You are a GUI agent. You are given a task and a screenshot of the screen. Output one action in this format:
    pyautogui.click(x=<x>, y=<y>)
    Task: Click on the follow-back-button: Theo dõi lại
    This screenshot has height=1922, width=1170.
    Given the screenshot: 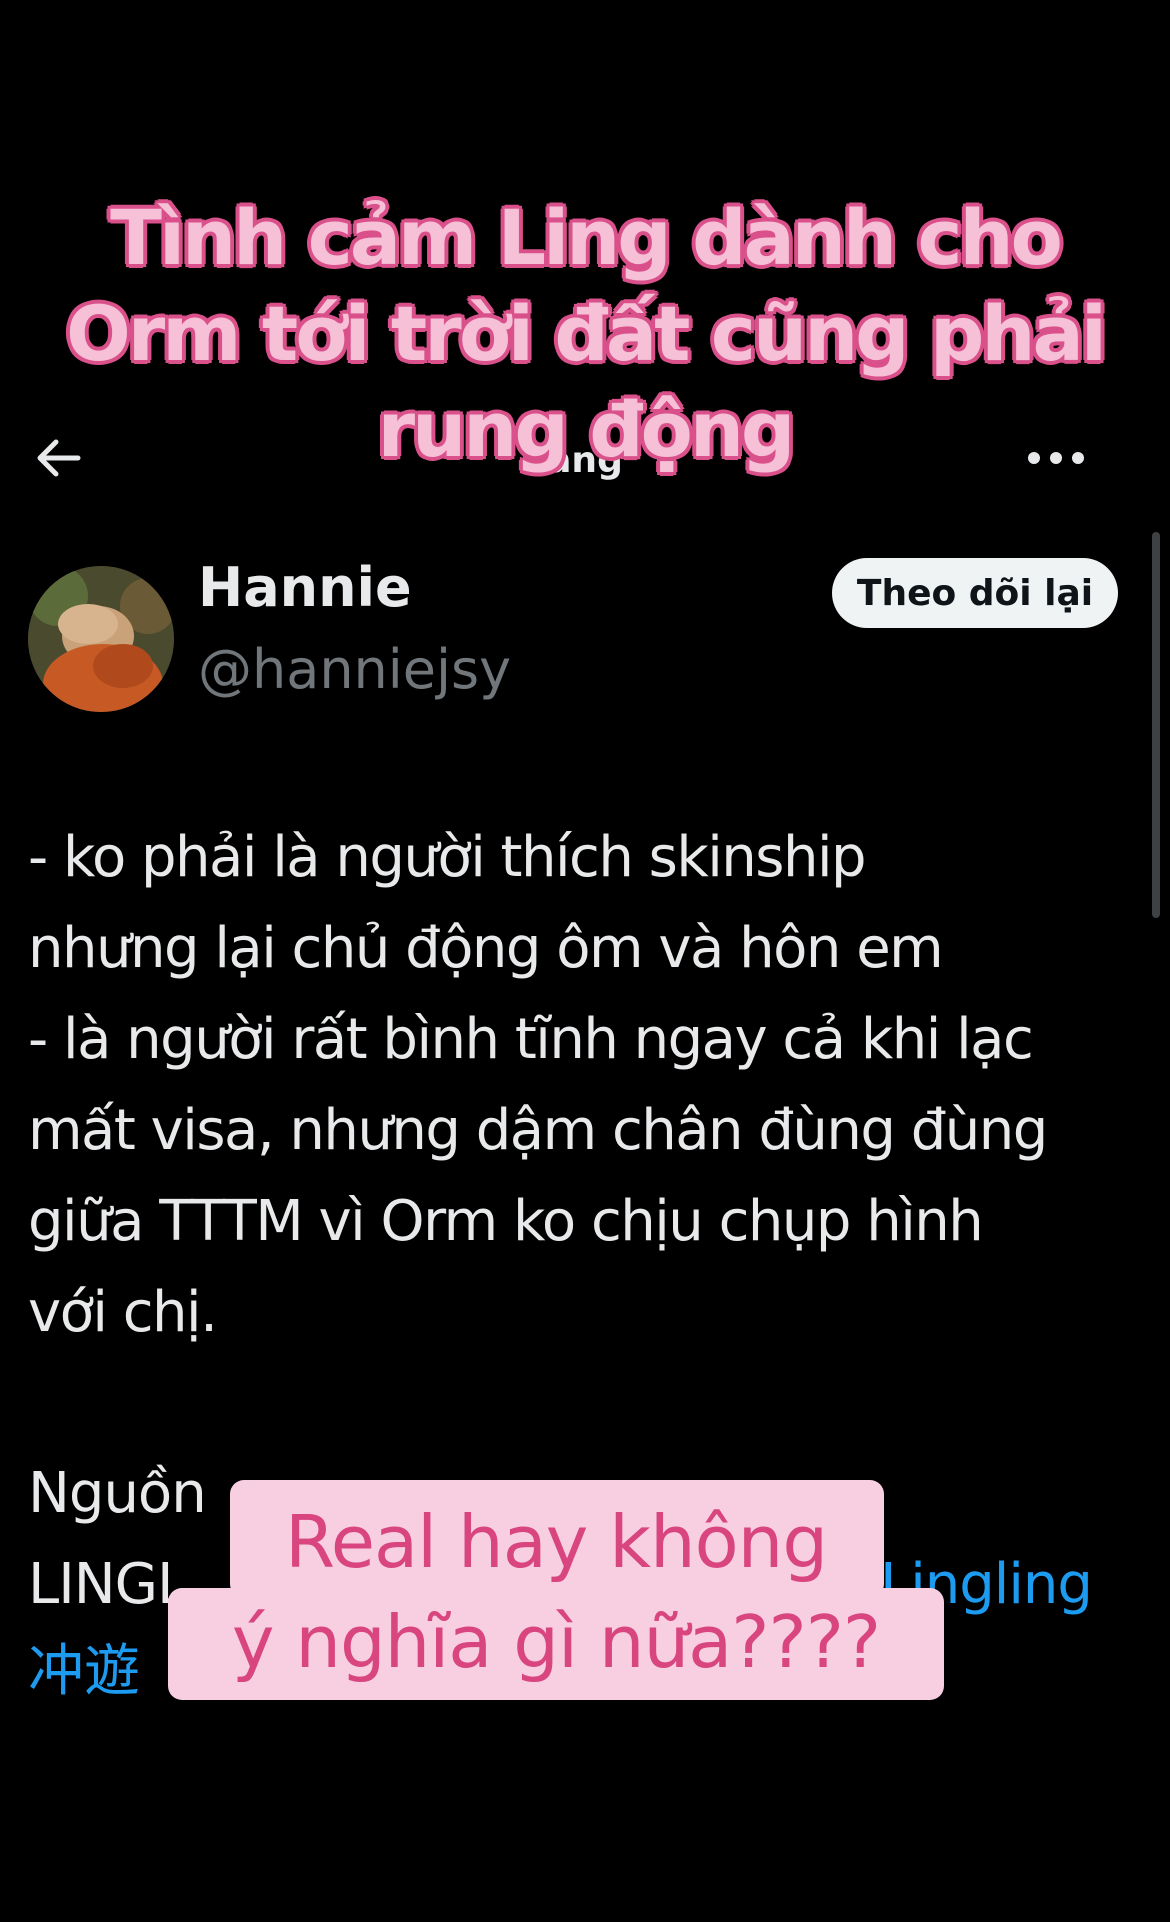 What is the action you would take?
    pyautogui.click(x=975, y=593)
    